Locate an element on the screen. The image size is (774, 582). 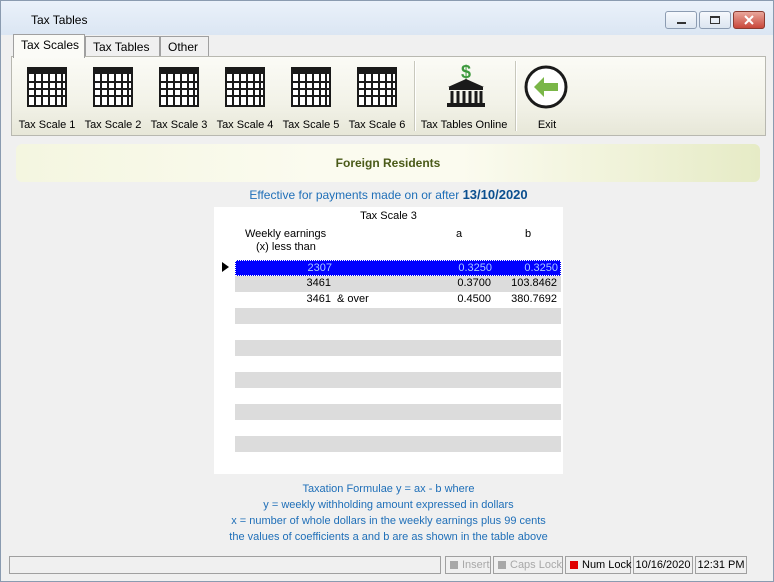
tax-scale-2-button: Tax Scale 2 is located at coordinates (113, 97).